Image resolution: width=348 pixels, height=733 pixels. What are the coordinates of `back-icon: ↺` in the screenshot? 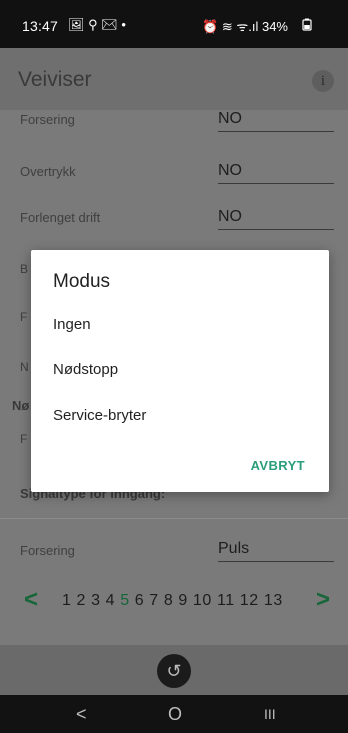 It's located at (174, 671).